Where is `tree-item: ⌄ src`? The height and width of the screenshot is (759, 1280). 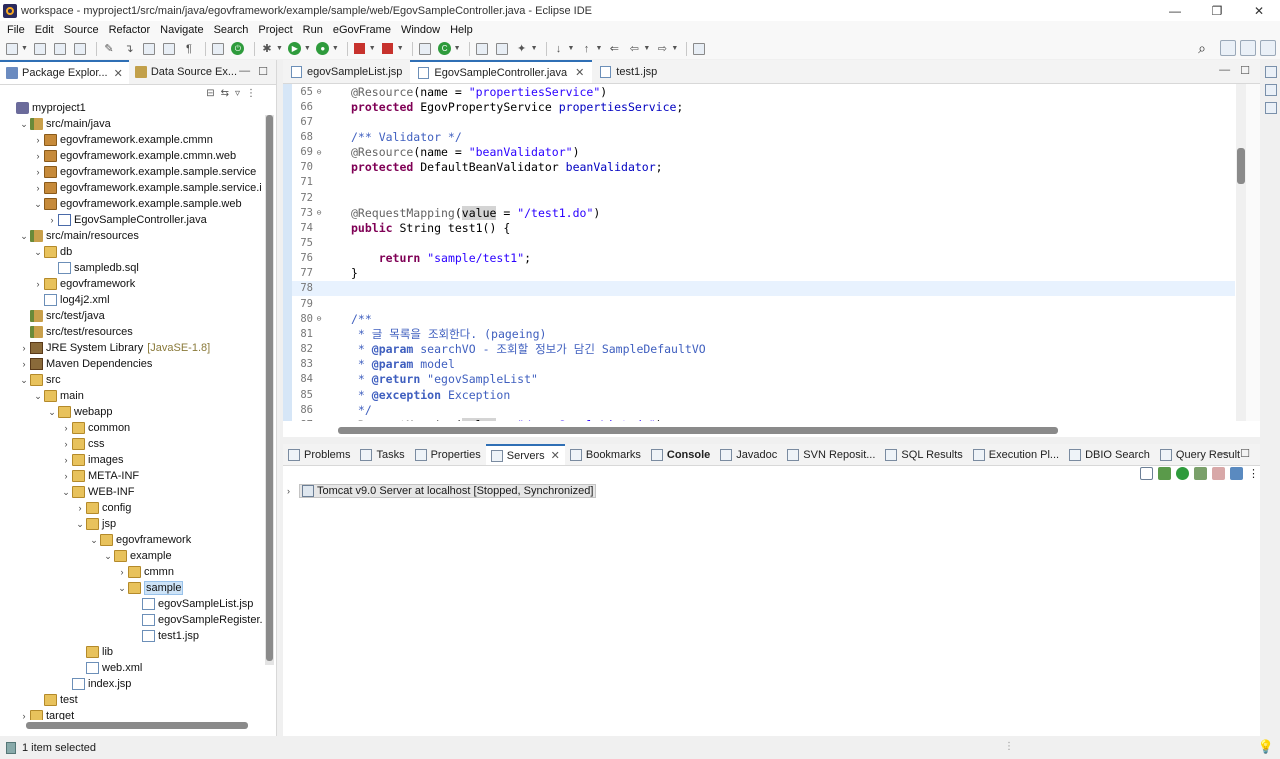
tree-item: ⌄ src is located at coordinates (39, 380).